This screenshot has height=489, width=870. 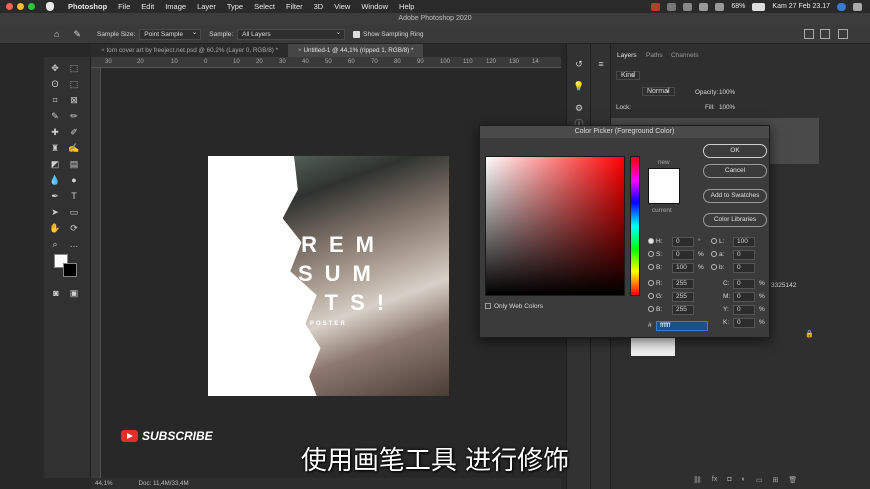 What do you see at coordinates (55, 84) in the screenshot?
I see `lasso-tool-icon: ʘ` at bounding box center [55, 84].